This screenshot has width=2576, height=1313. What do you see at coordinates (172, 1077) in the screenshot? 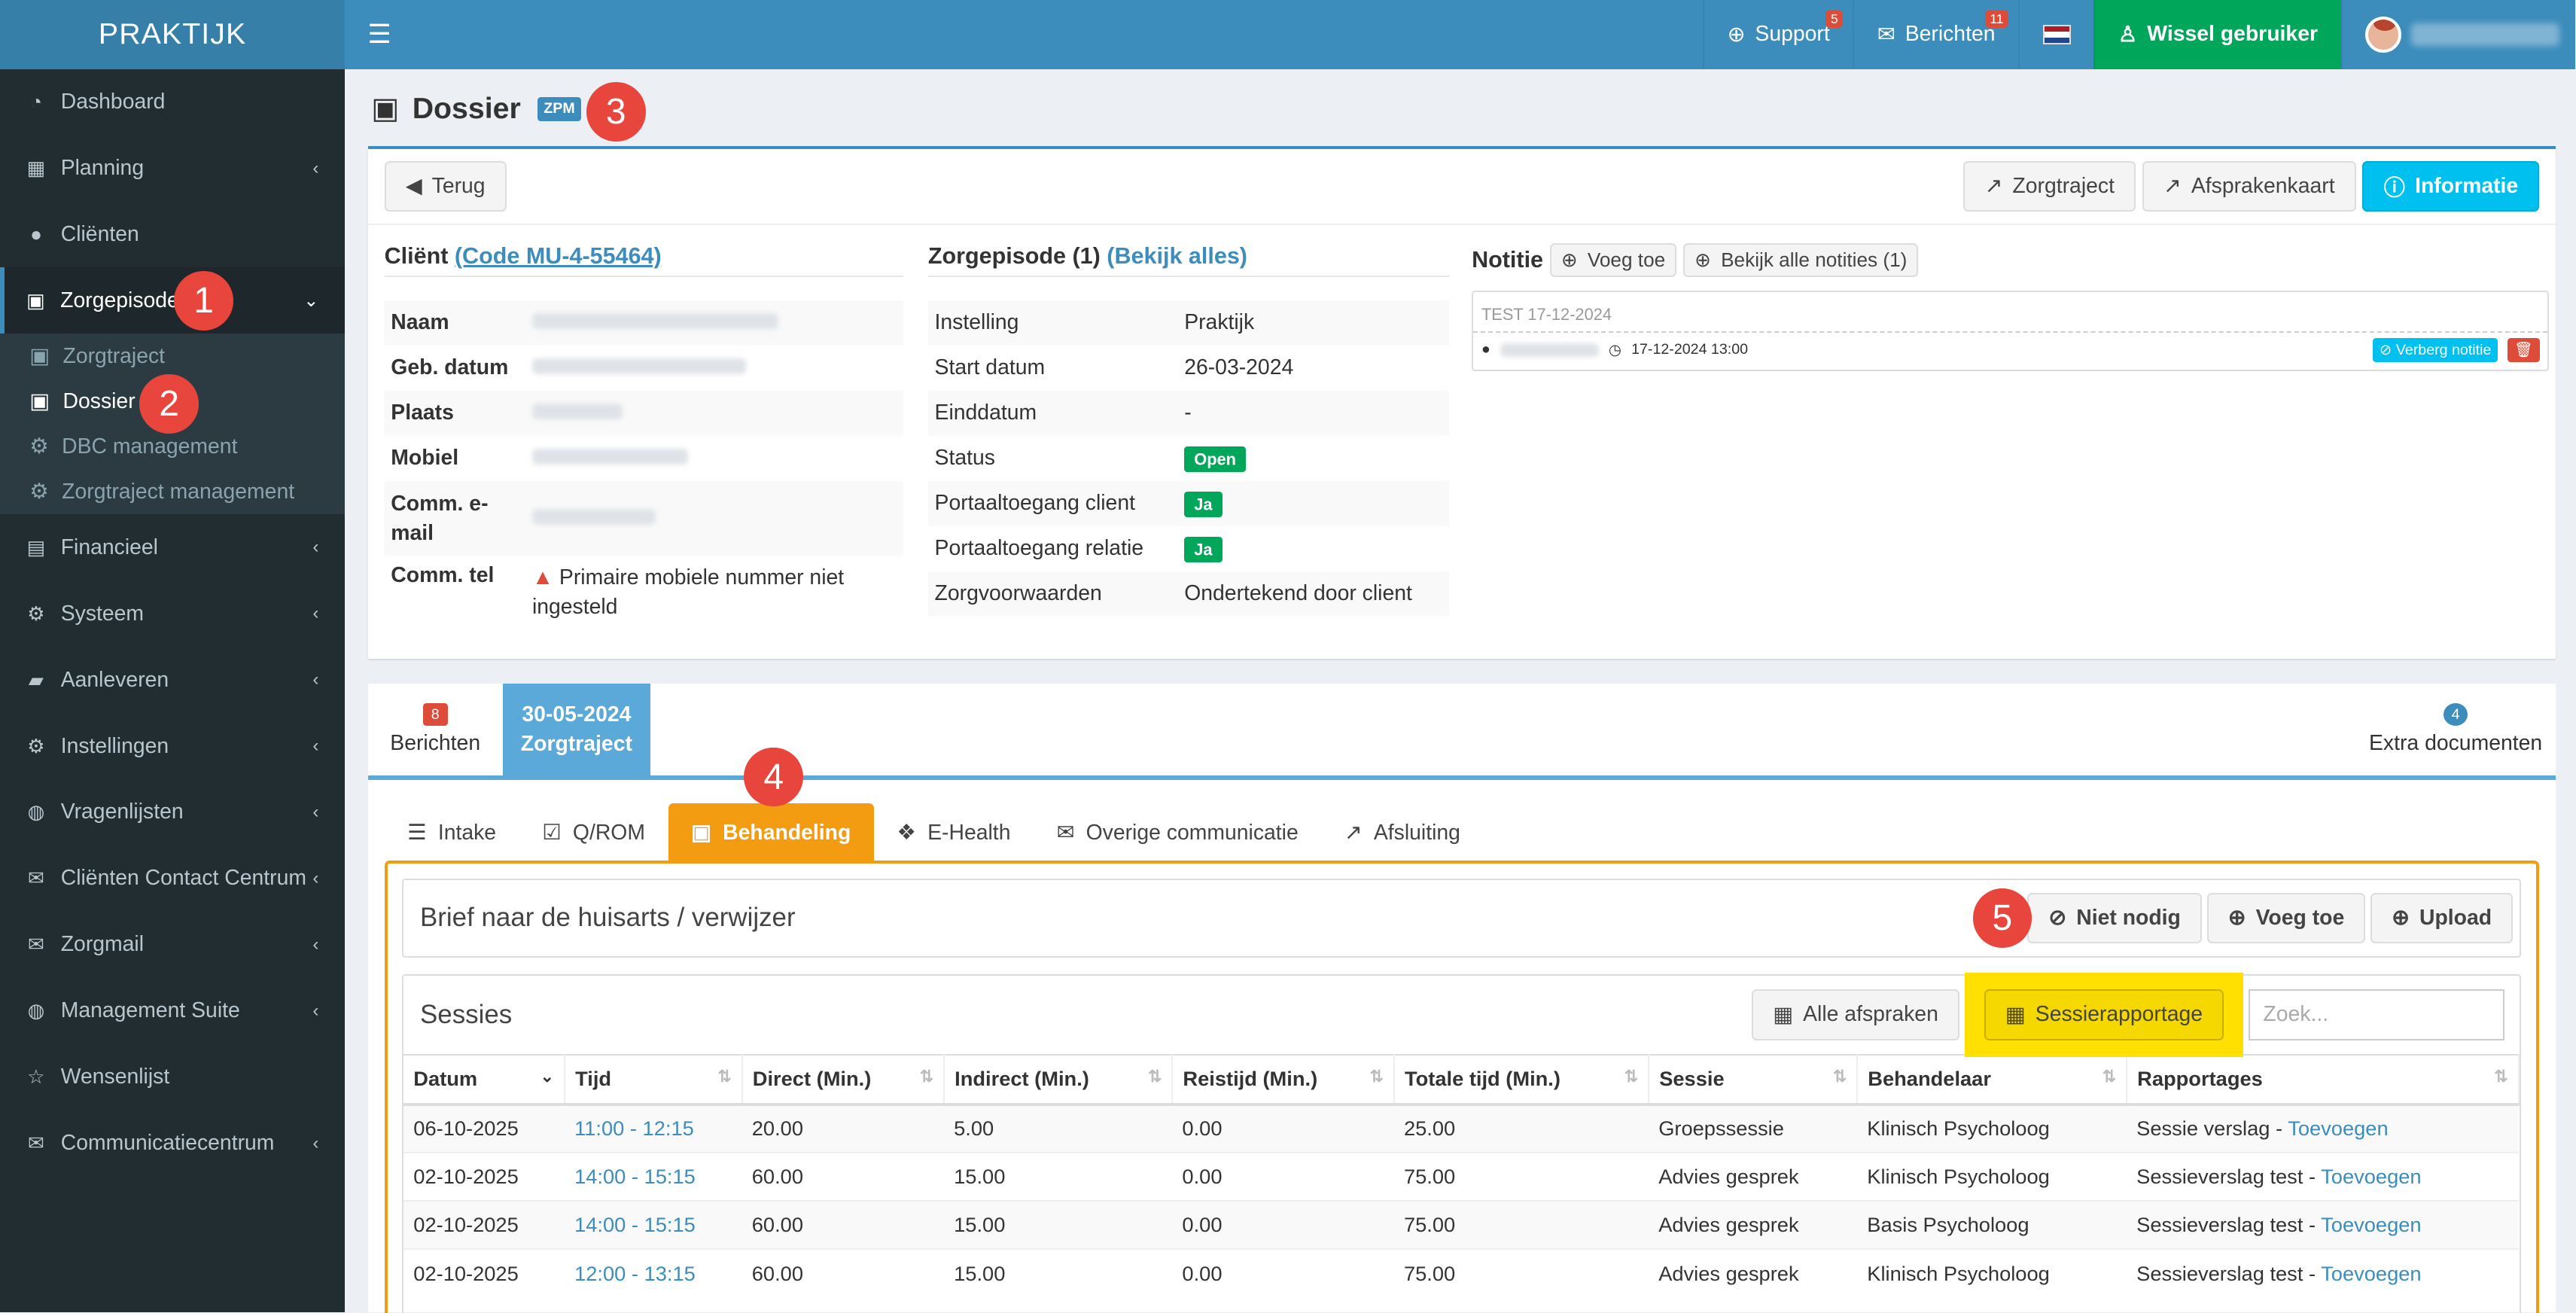
I see `sidebar-item-wensenlijst: ☆ Wensenlijst` at bounding box center [172, 1077].